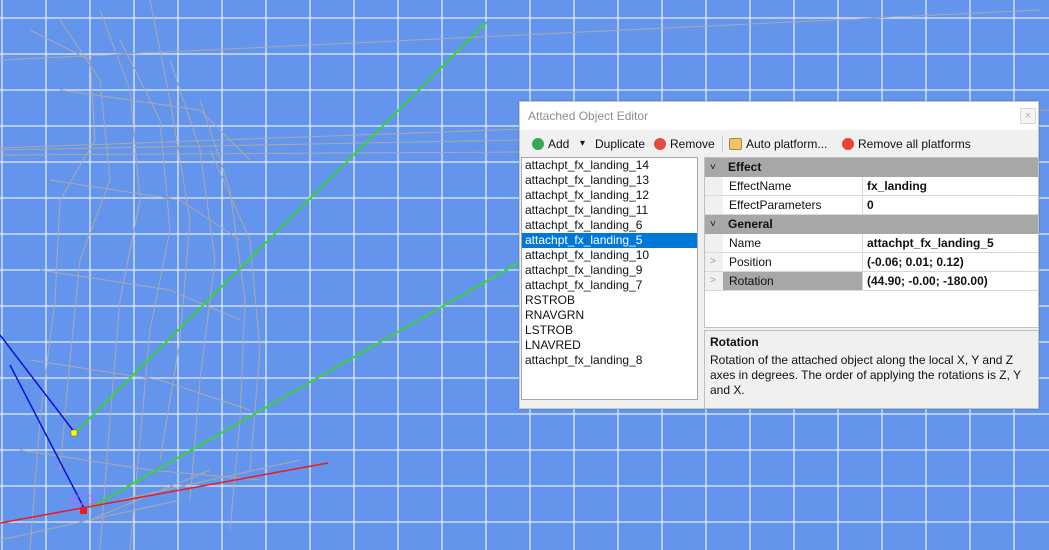  What do you see at coordinates (660, 144) in the screenshot?
I see `remove-icon` at bounding box center [660, 144].